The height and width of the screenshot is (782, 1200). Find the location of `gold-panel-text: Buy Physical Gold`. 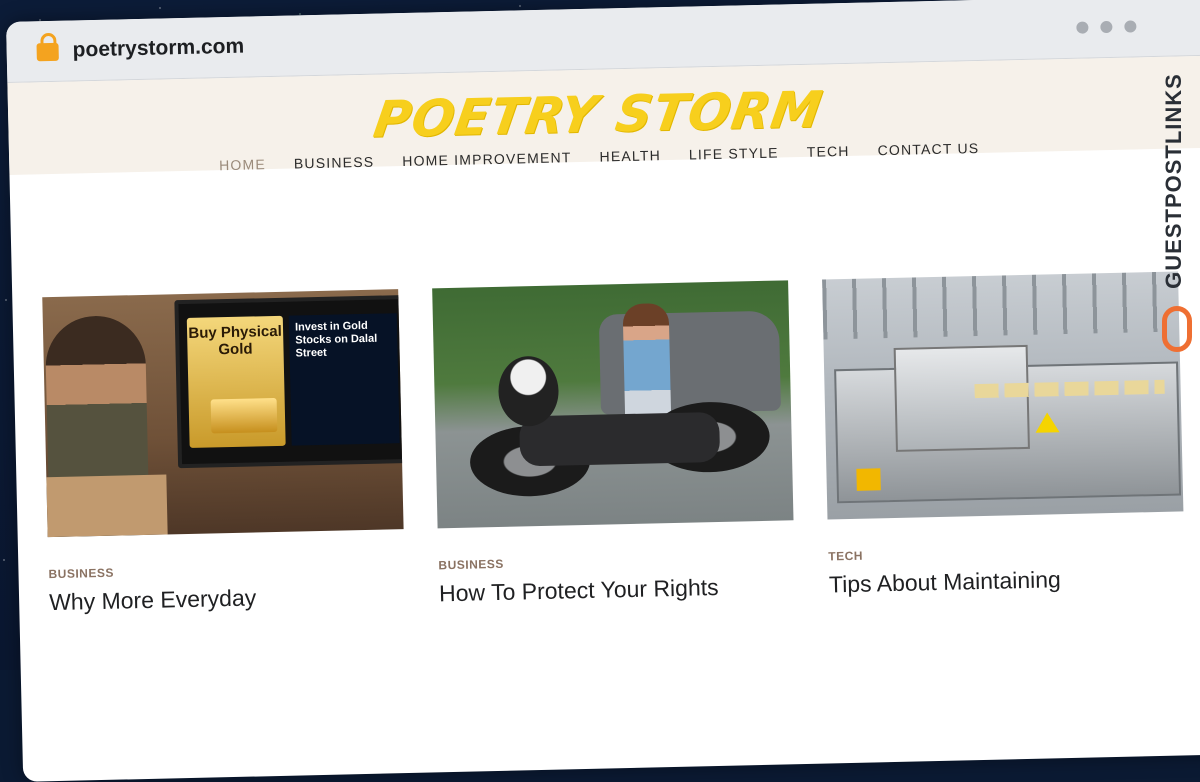

gold-panel-text: Buy Physical Gold is located at coordinates (235, 340).